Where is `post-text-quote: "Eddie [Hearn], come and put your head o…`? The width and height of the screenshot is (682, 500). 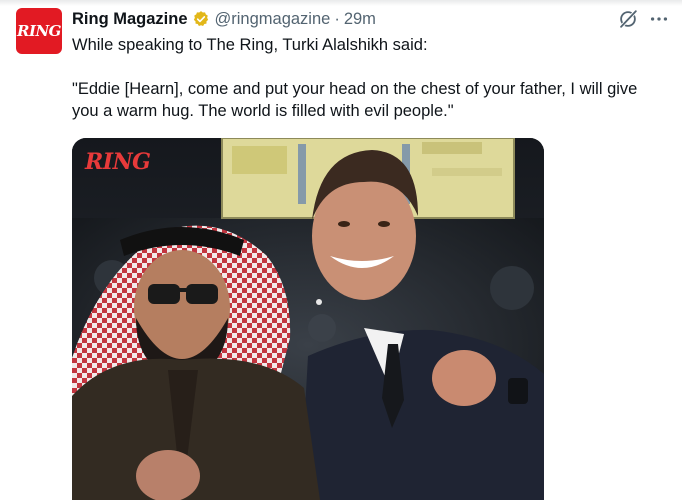
post-text-quote: "Eddie [Hearn], come and put your head o… is located at coordinates (355, 100).